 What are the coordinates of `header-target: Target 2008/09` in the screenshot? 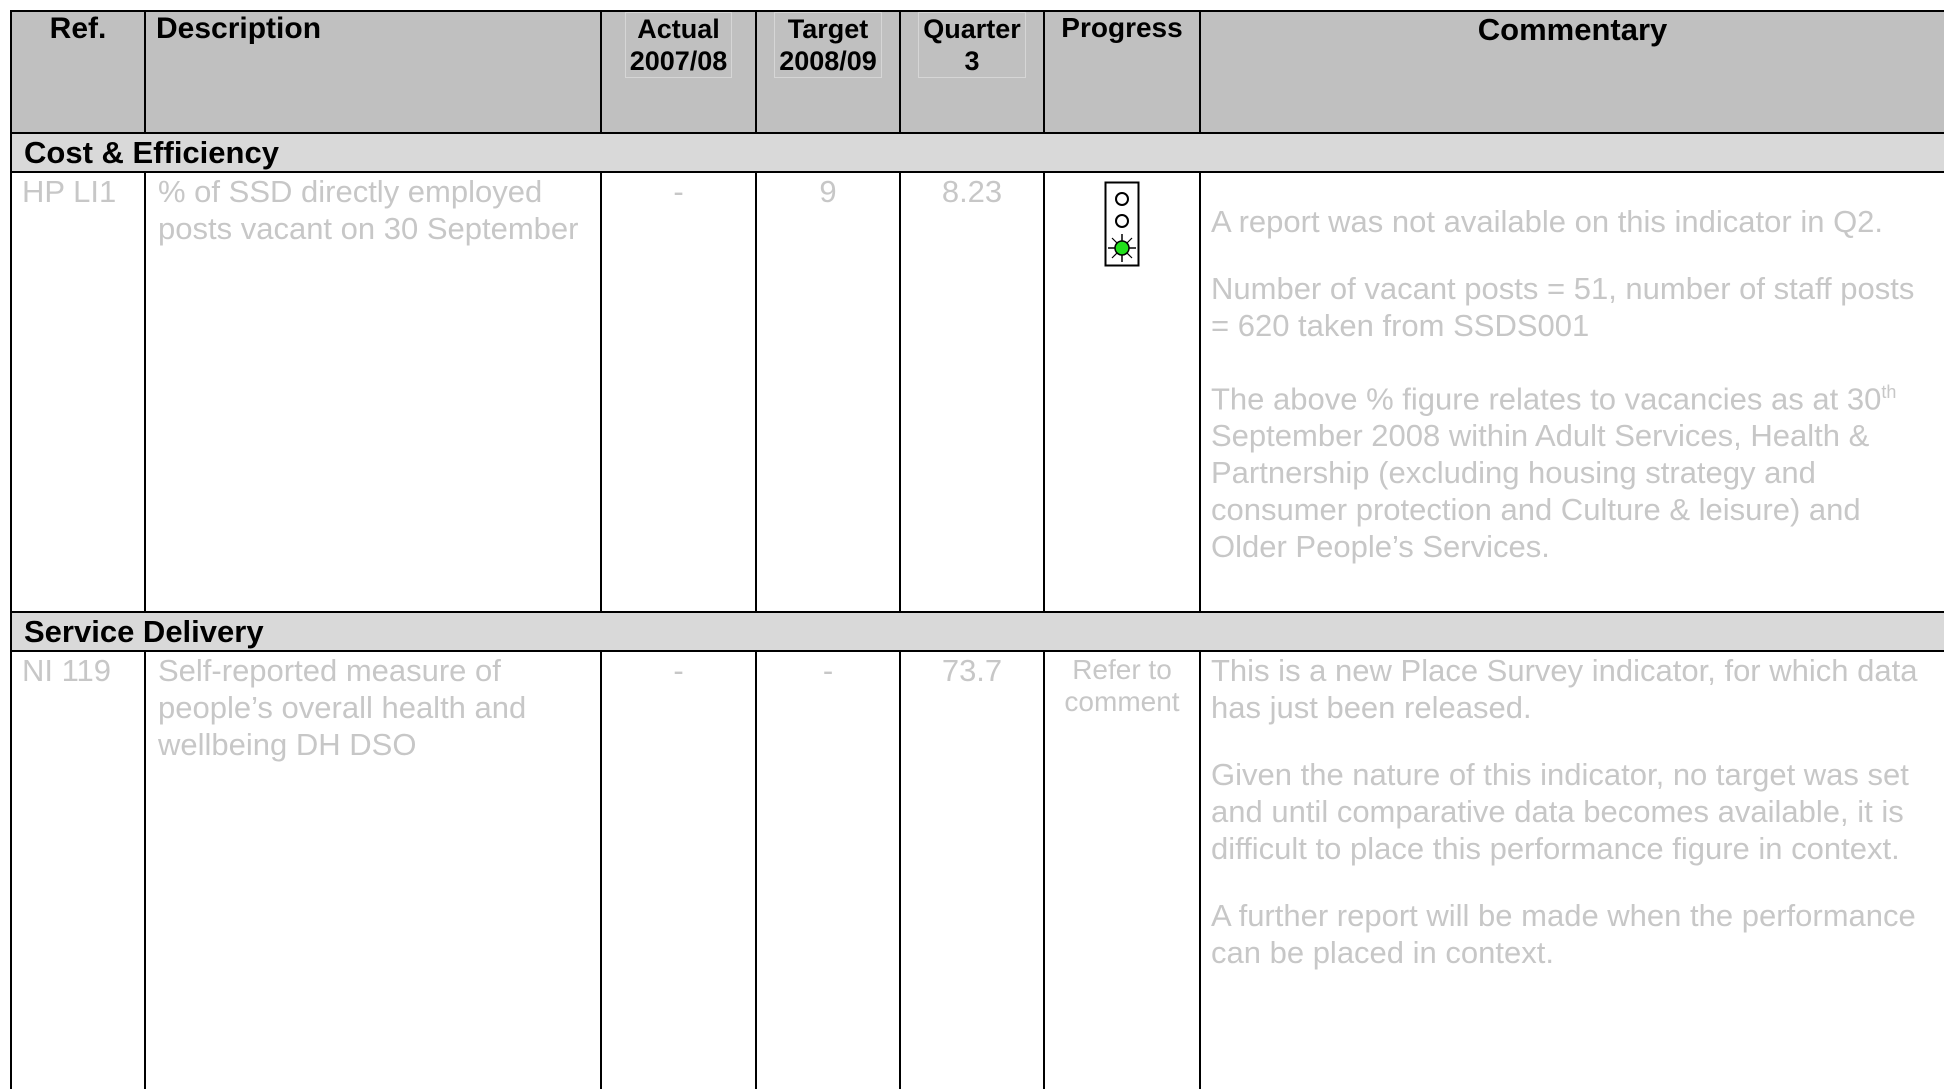 It's located at (828, 72).